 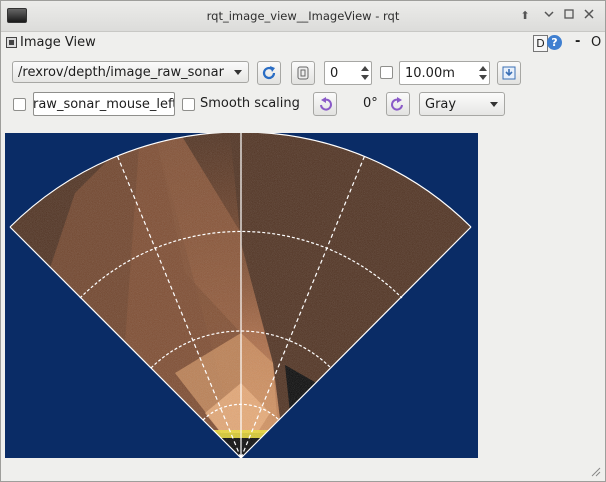 I want to click on max-range-value: 10.00m, so click(x=430, y=73).